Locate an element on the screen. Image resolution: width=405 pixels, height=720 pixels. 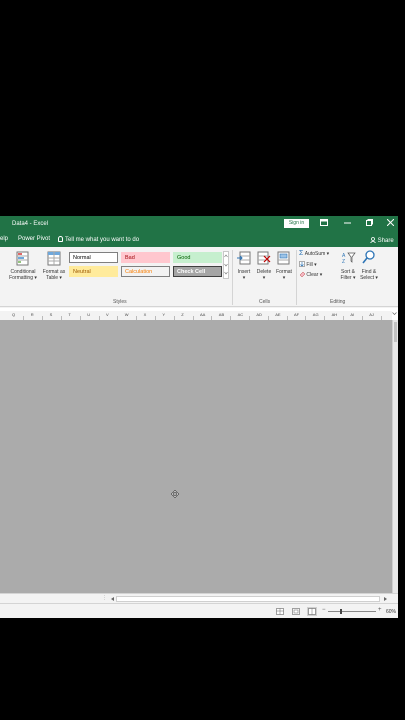
style-check-cell: Check Cell is located at coordinates (197, 271).